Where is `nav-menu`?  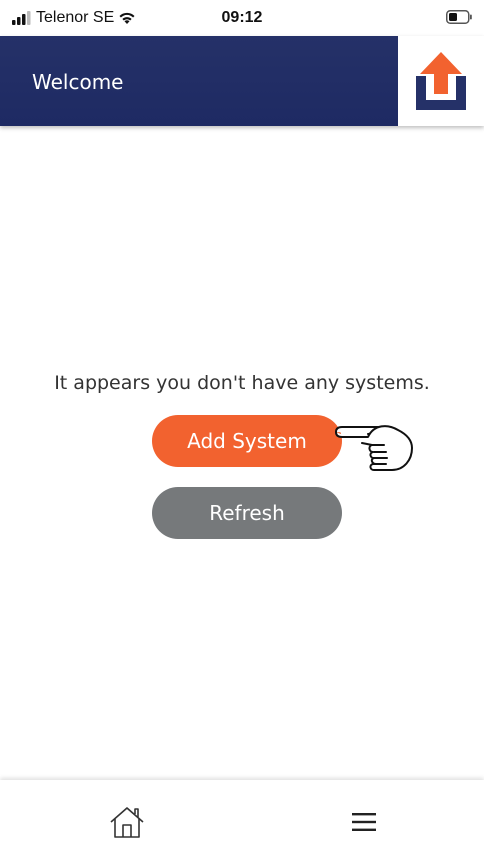 nav-menu is located at coordinates (364, 822).